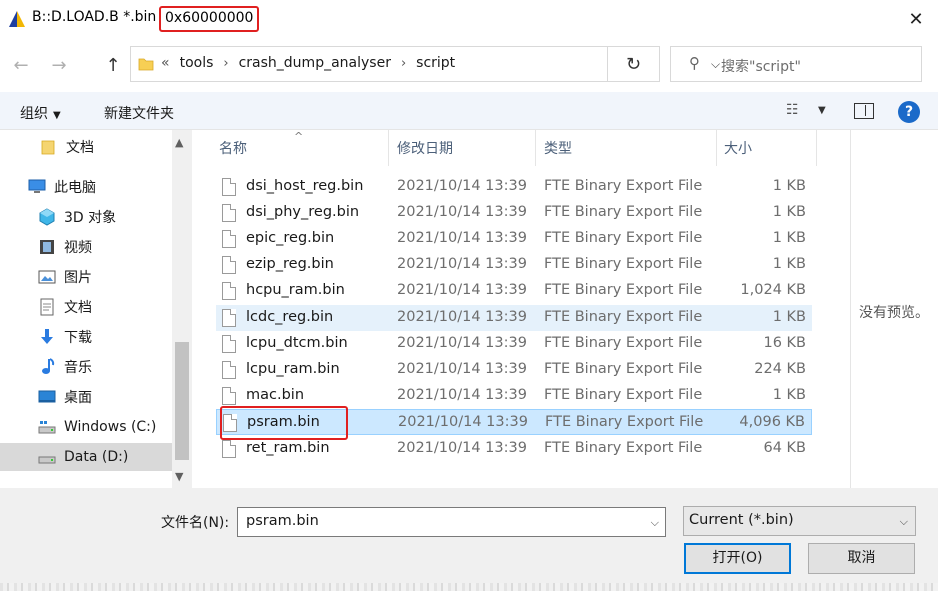 Image resolution: width=938 pixels, height=591 pixels. Describe the element at coordinates (86, 337) in the screenshot. I see `sidebar-item-downloads: 下载` at that location.